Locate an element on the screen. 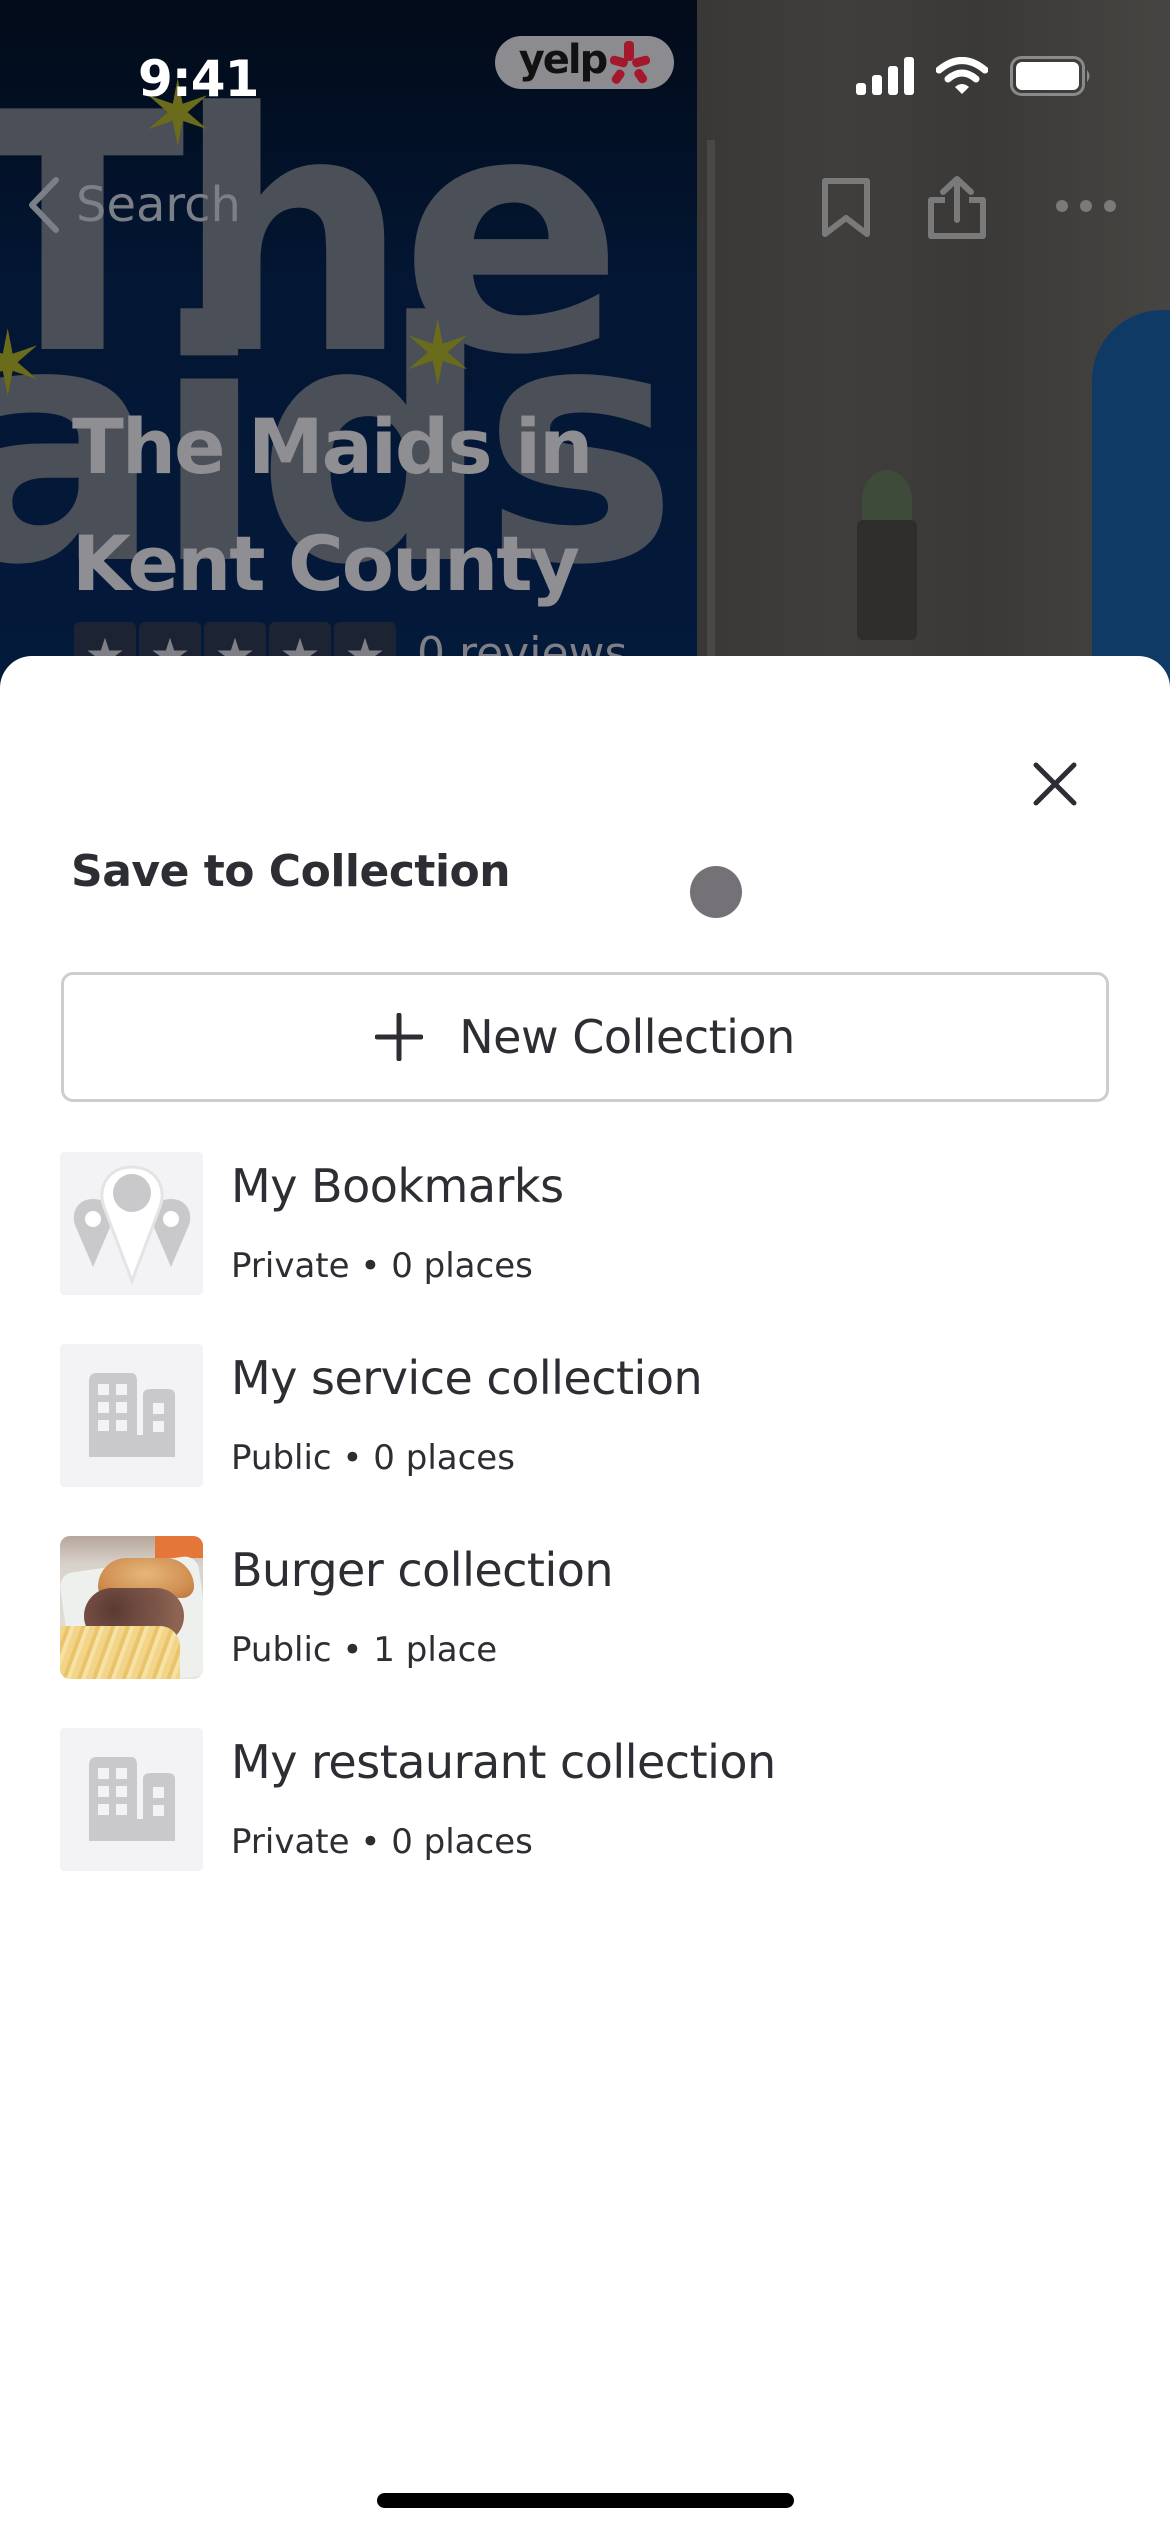 Image resolution: width=1170 pixels, height=2532 pixels. share-icon is located at coordinates (957, 207).